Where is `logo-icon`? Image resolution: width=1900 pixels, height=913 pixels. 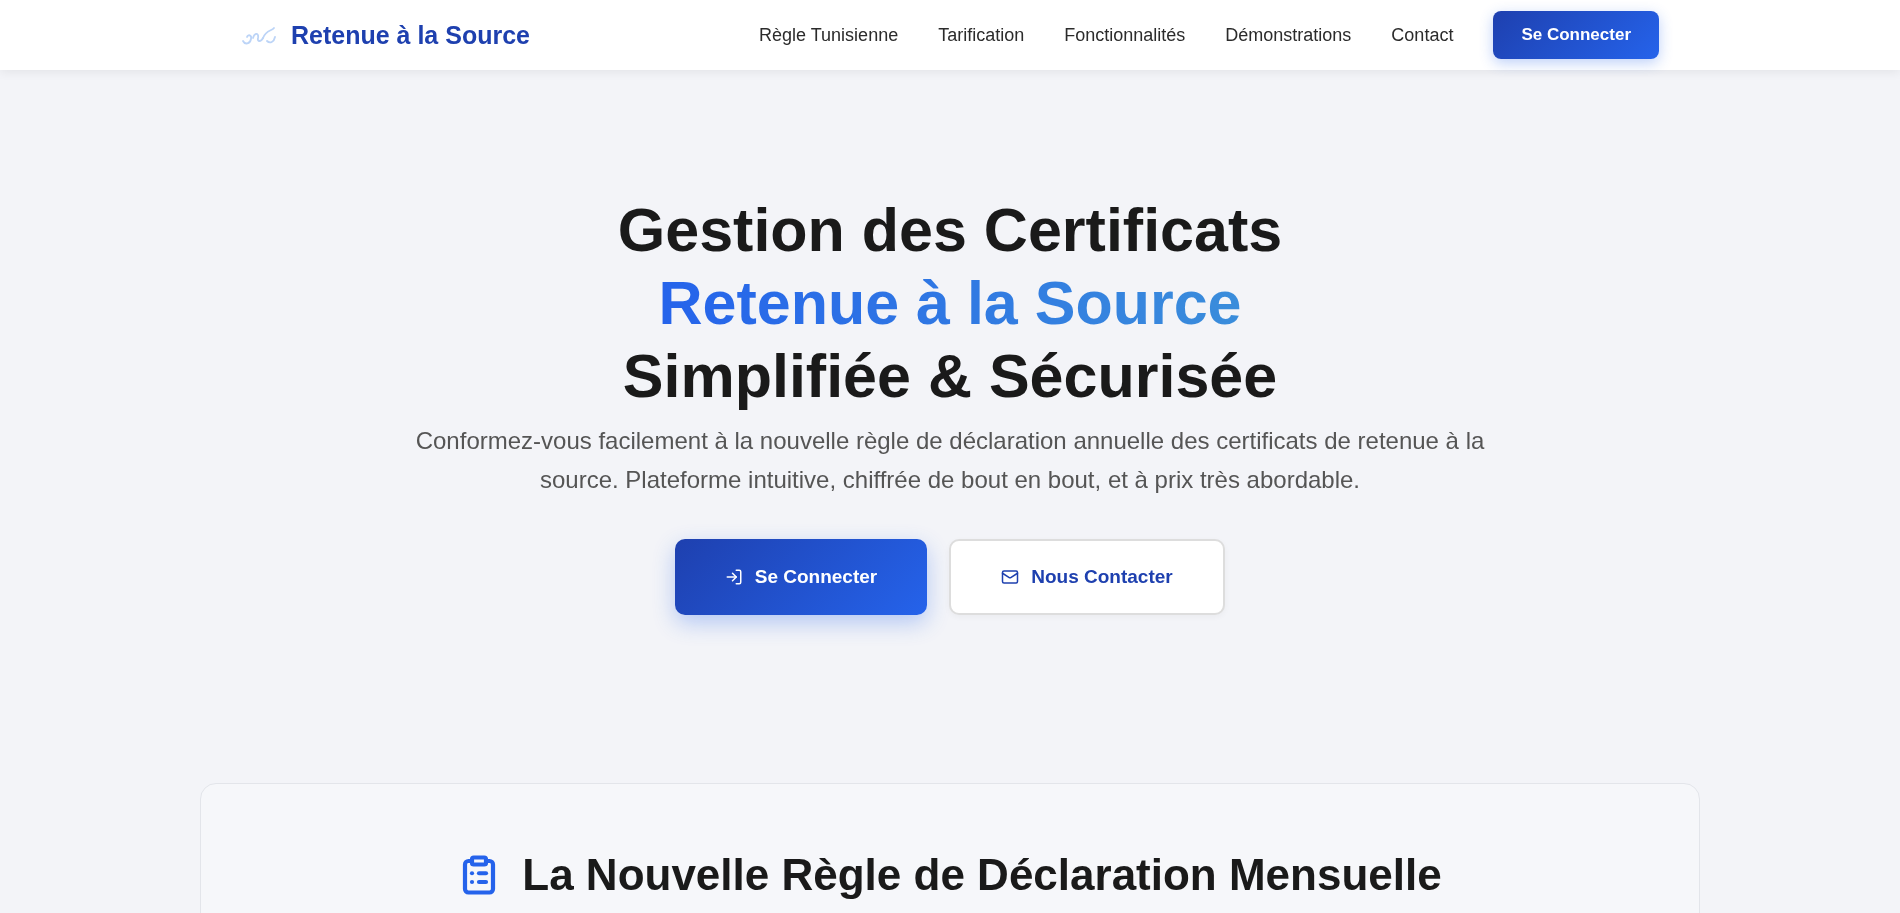 logo-icon is located at coordinates (259, 35).